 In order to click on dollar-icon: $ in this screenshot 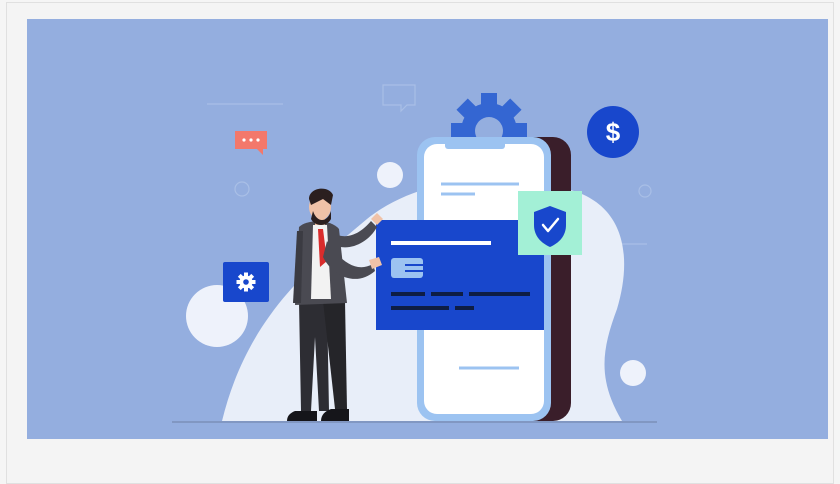, I will do `click(613, 132)`.